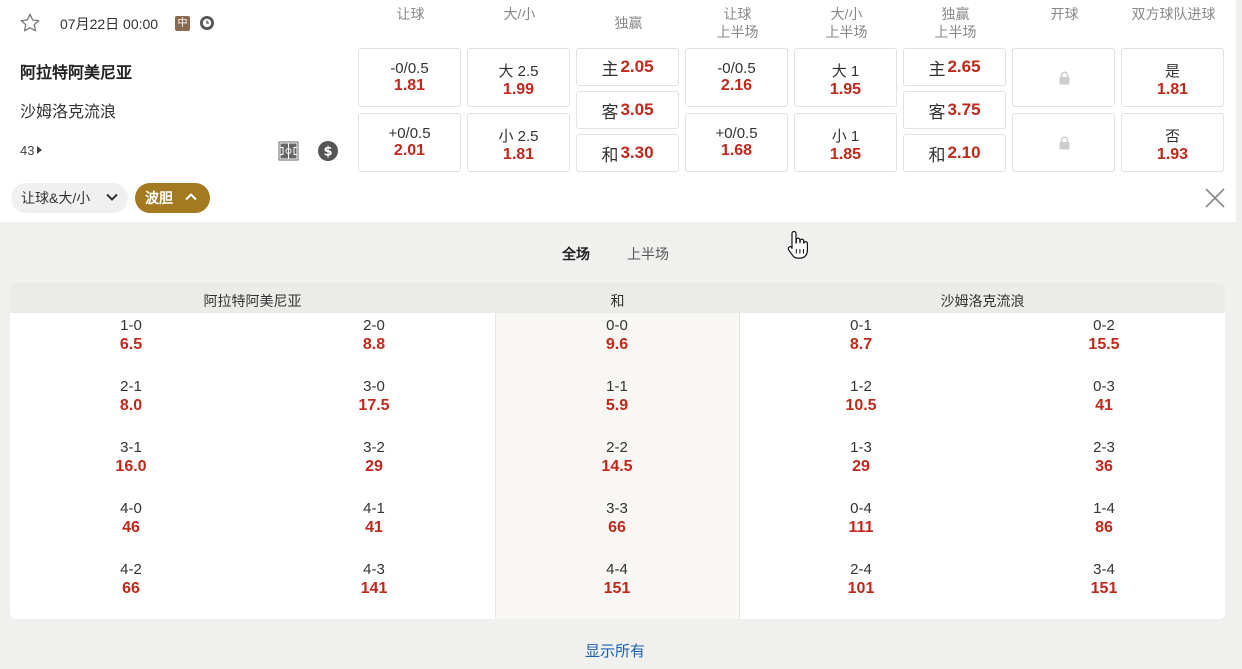 This screenshot has width=1242, height=669. I want to click on odds-cell-handicap-1h-away: +0/0.5 1.68, so click(736, 142).